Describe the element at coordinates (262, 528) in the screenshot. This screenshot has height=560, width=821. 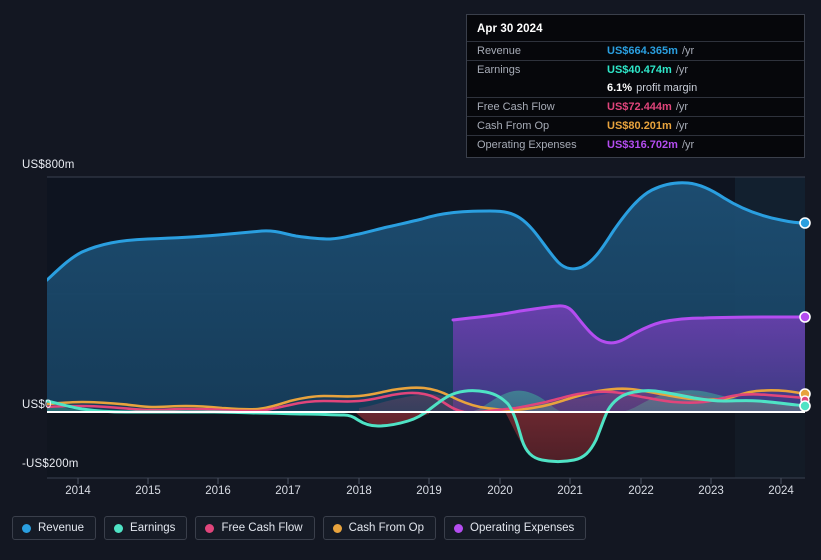
I see `legend-label-free-cash-flow: Free Cash Flow` at that location.